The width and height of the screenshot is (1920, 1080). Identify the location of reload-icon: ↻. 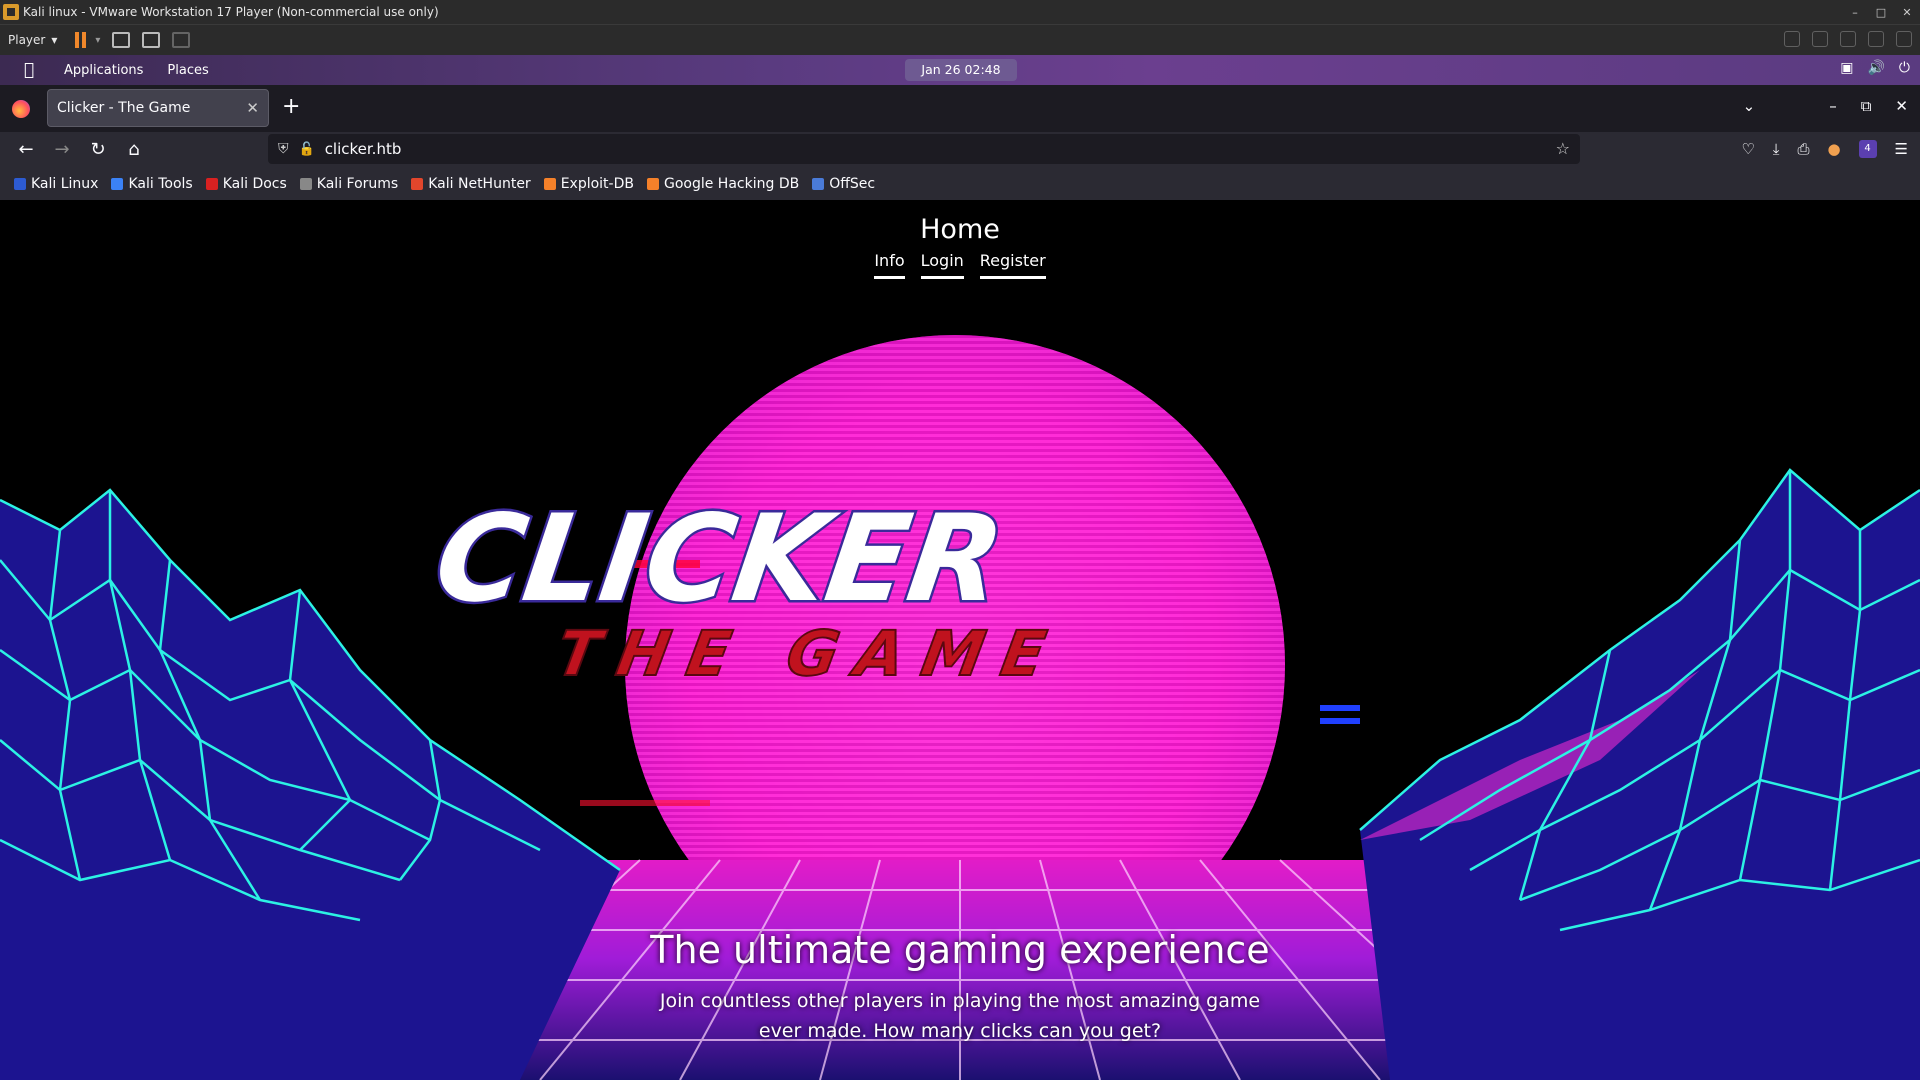
(98, 150).